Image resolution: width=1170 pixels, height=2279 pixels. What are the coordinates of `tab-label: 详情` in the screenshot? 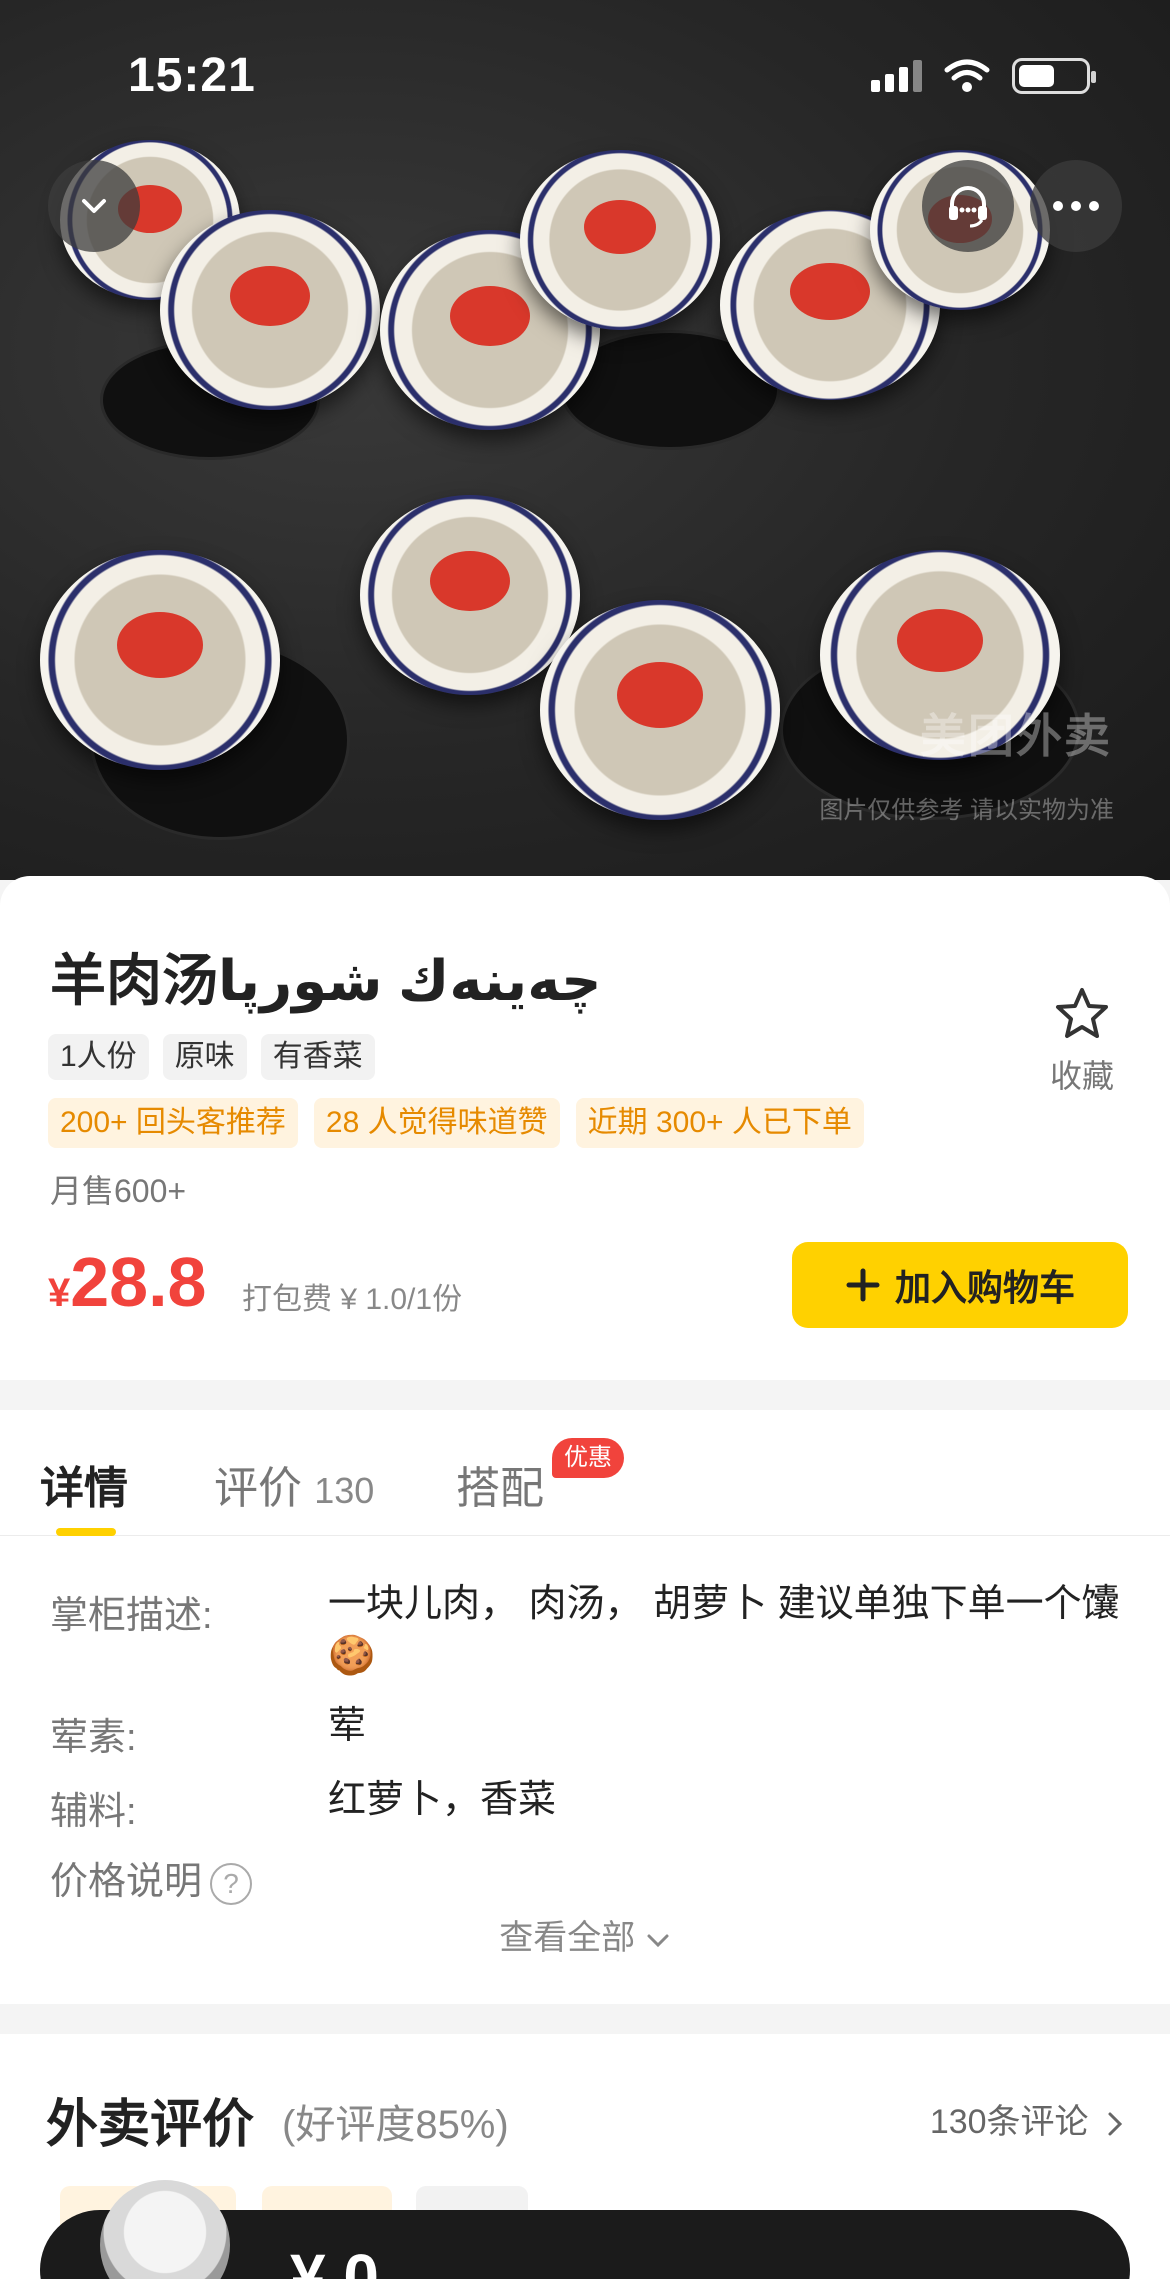 It's located at (84, 1488).